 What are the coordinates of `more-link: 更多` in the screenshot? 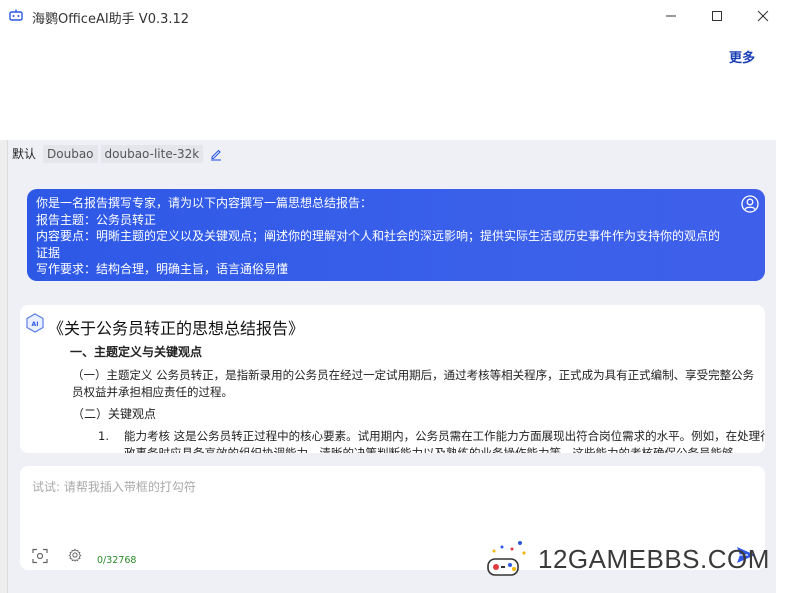 It's located at (742, 56).